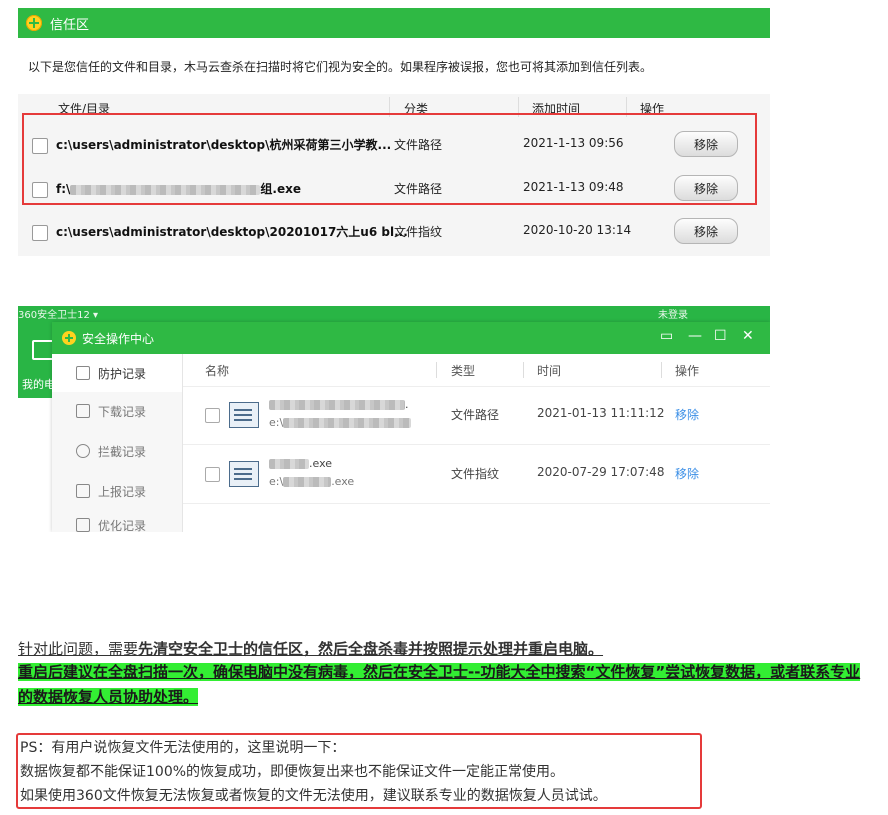 This screenshot has width=888, height=815. Describe the element at coordinates (343, 481) in the screenshot. I see `path-suffix: .exe` at that location.